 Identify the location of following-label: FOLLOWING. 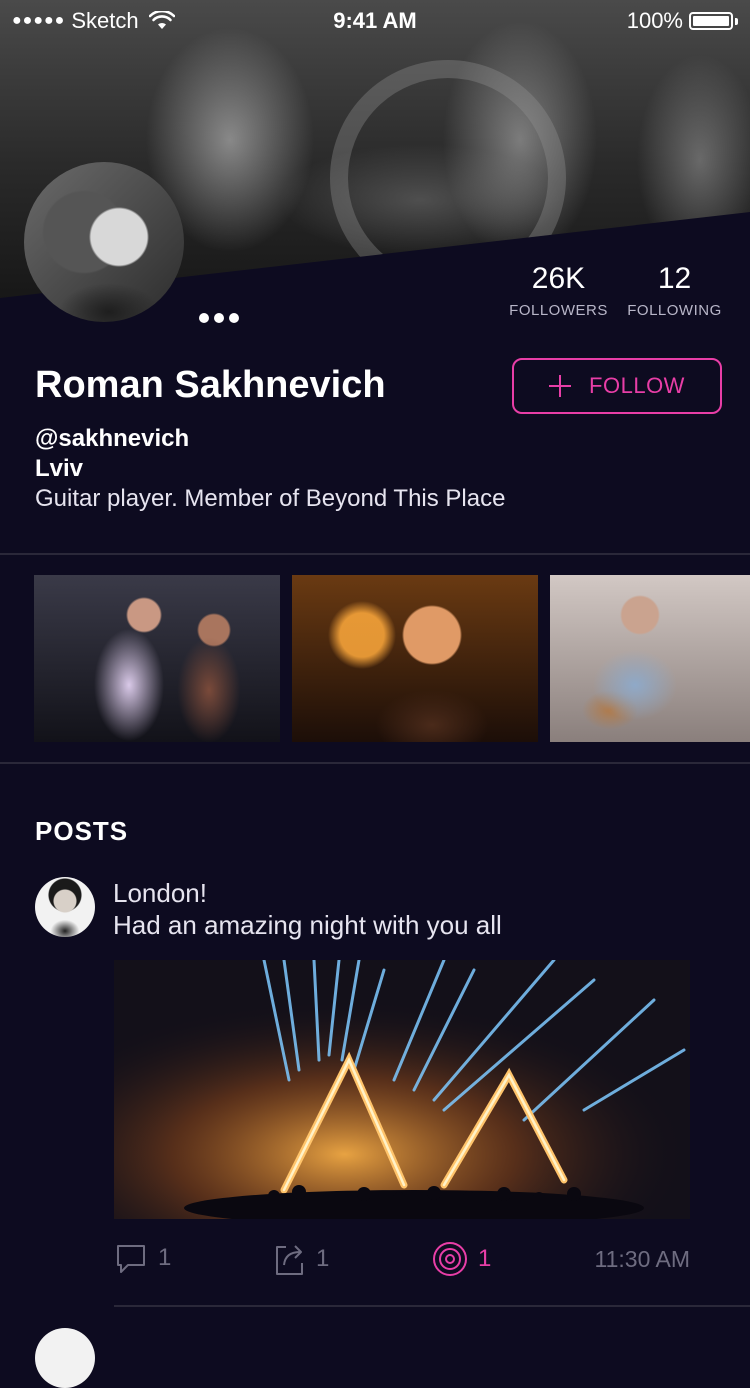
(674, 310).